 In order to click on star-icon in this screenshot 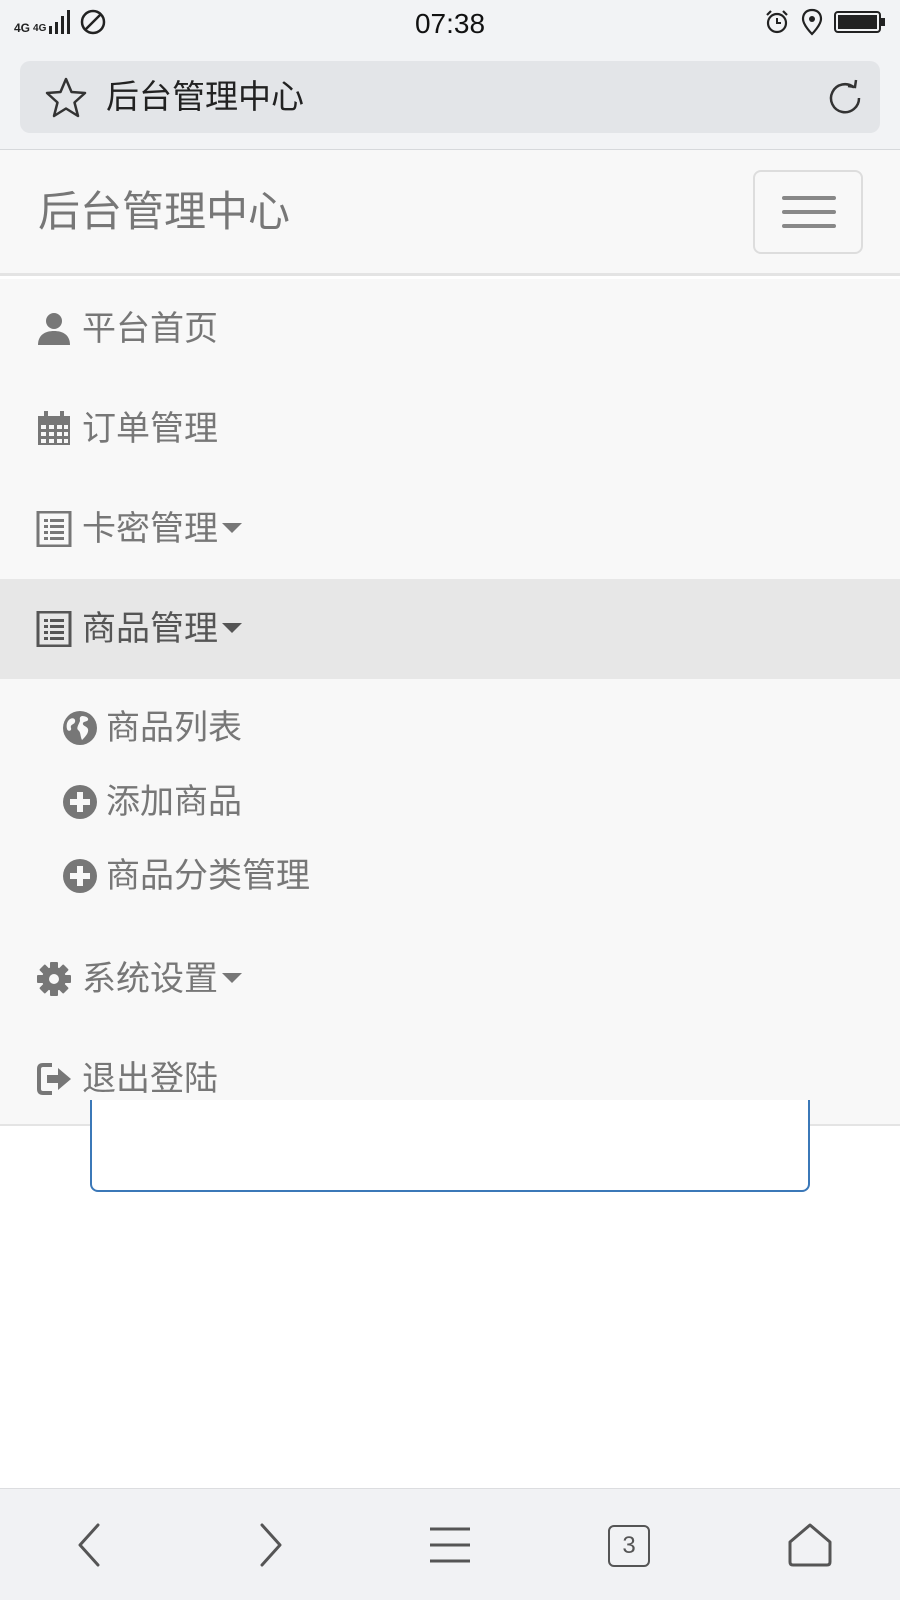, I will do `click(66, 98)`.